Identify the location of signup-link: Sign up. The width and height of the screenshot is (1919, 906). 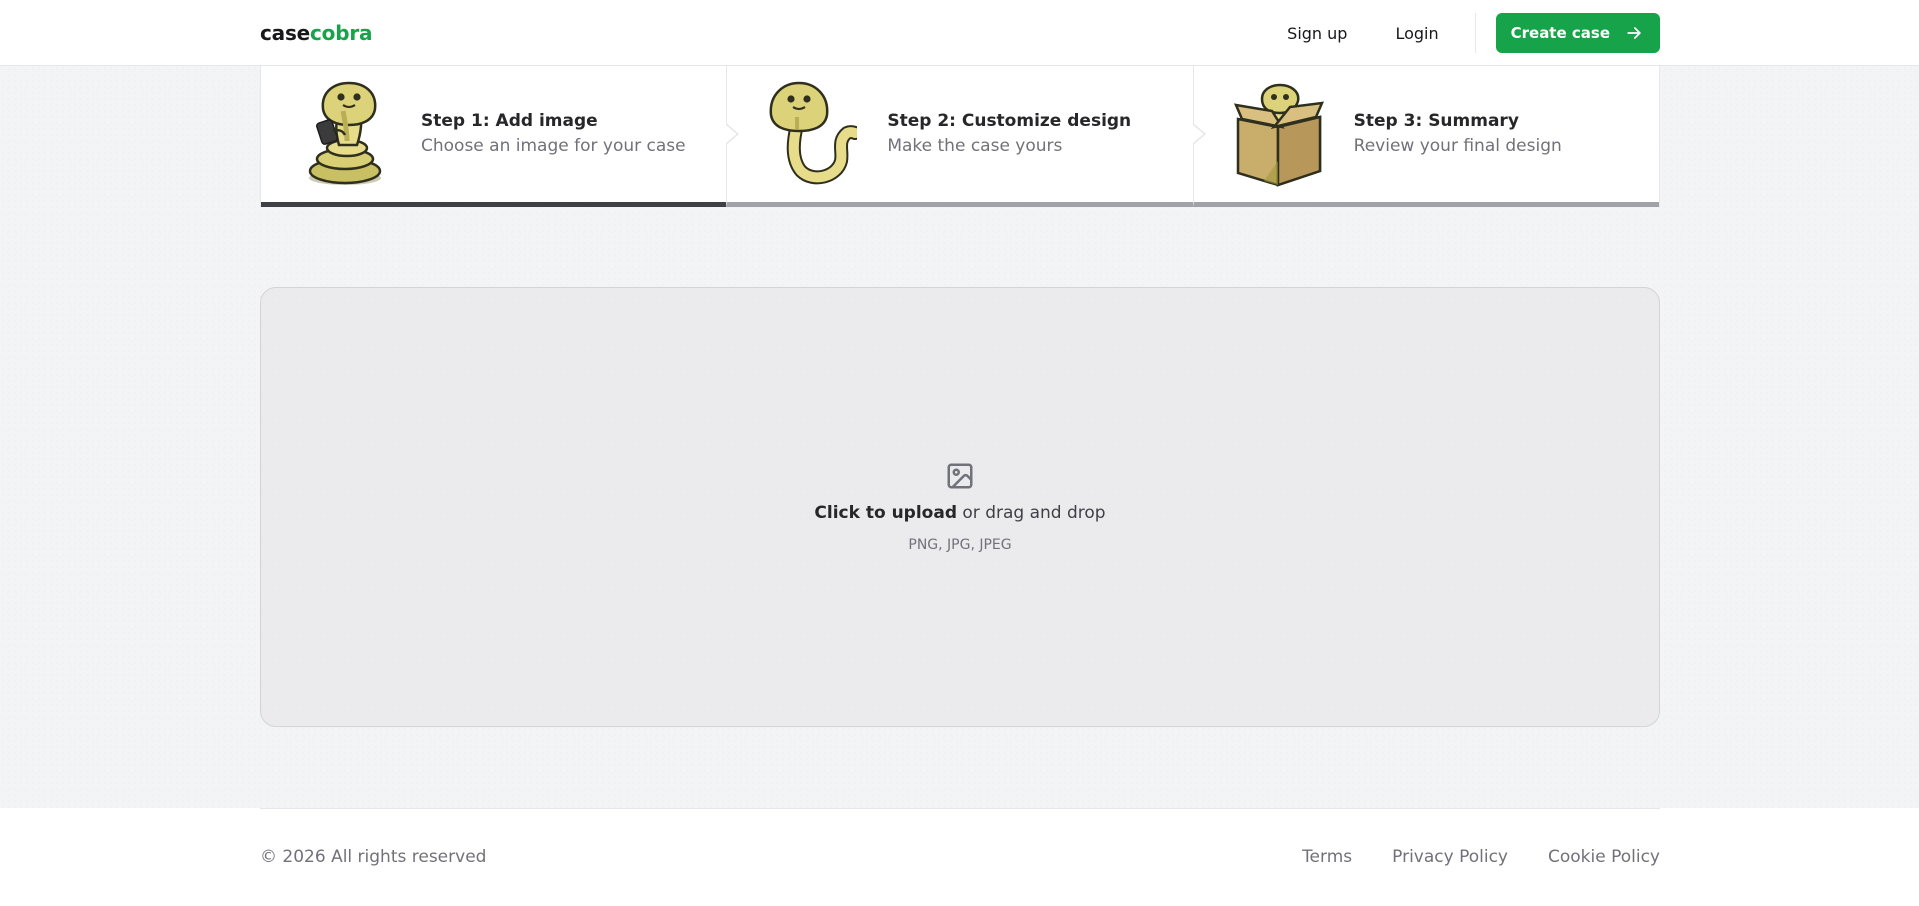
(1317, 33).